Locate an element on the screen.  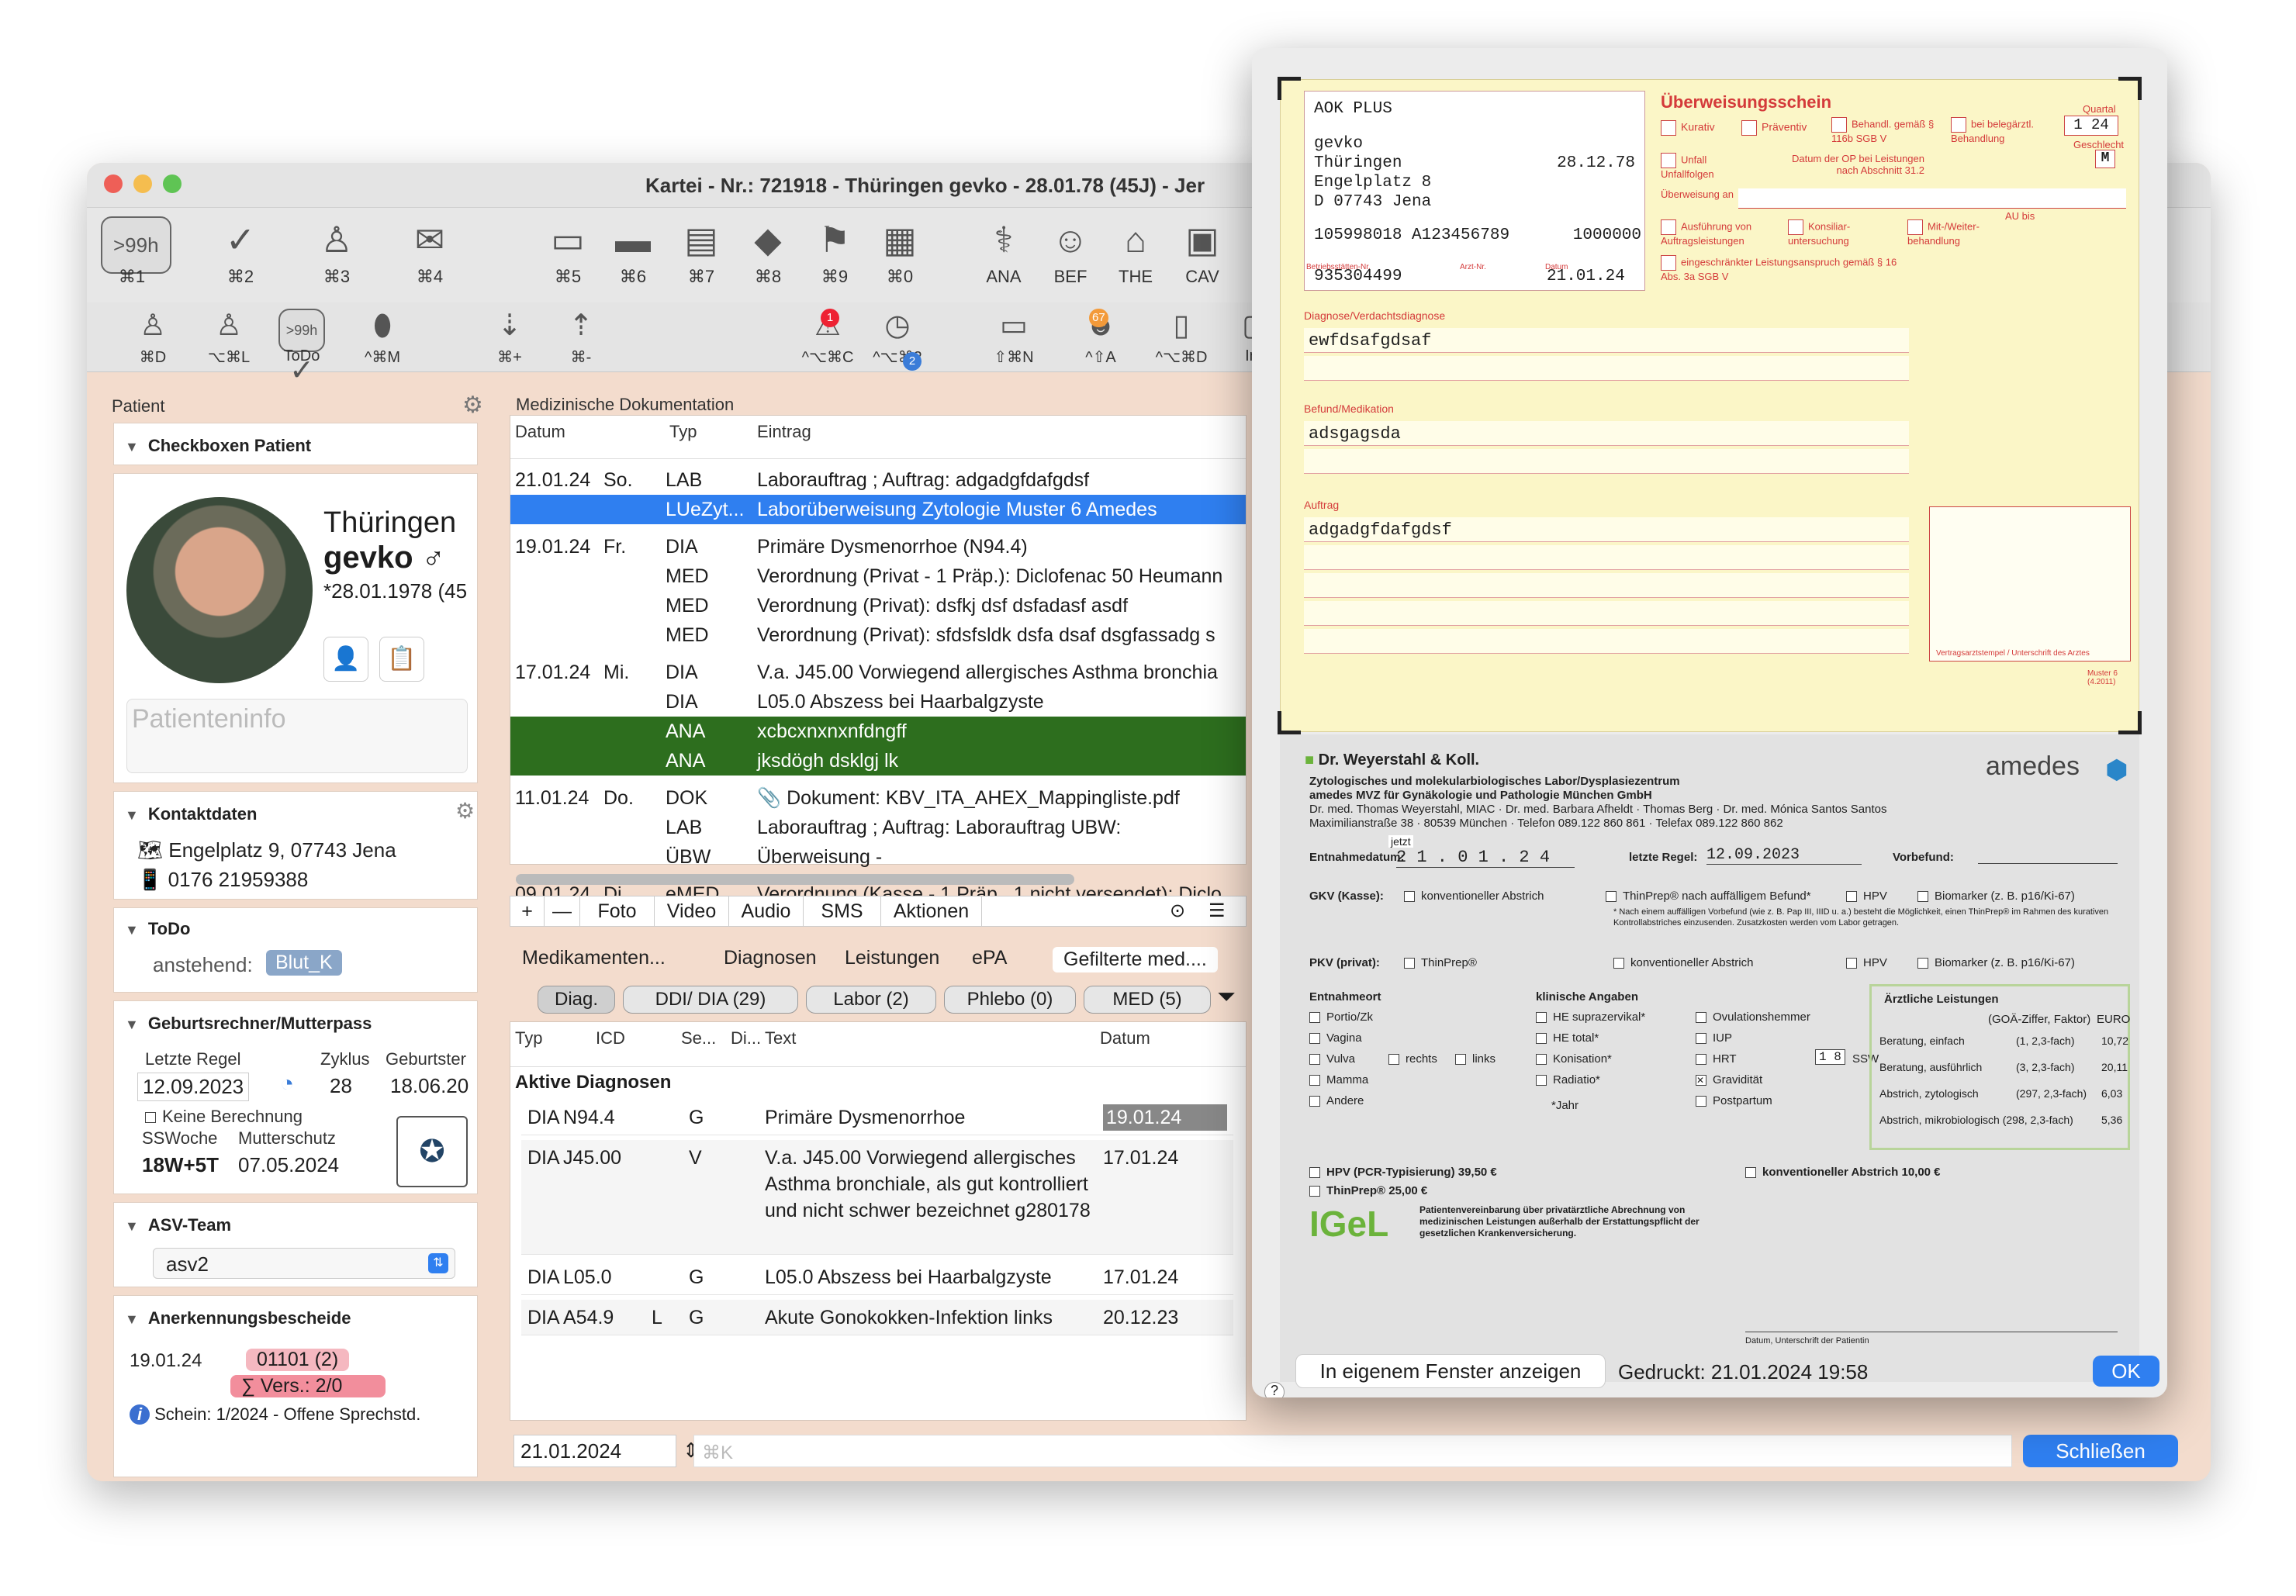
clipboard-icon: 📋 is located at coordinates (401, 659).